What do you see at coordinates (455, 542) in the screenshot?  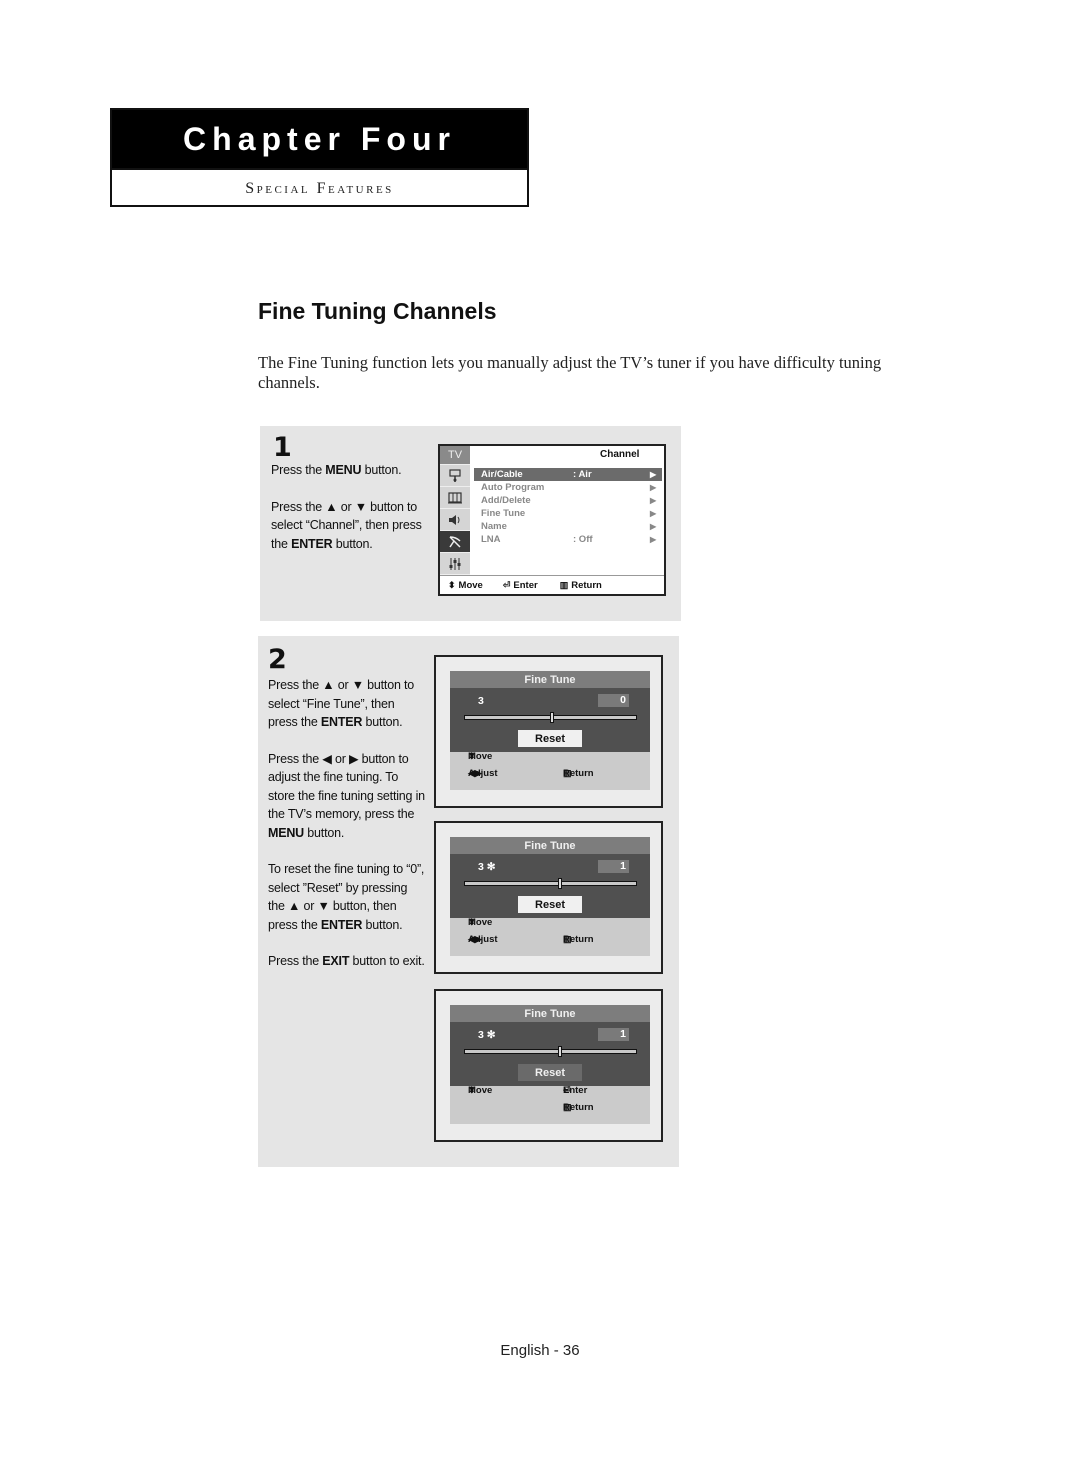 I see `channel-antenna-icon` at bounding box center [455, 542].